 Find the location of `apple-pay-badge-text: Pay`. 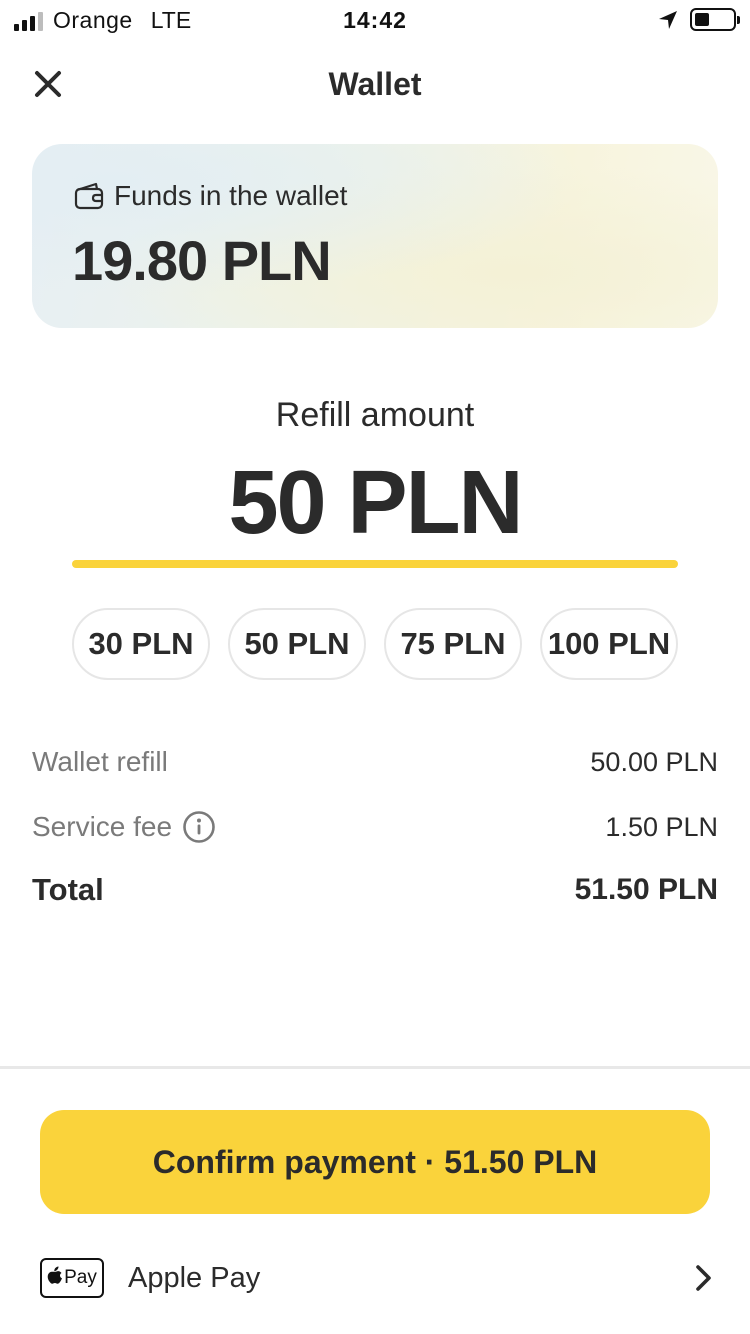

apple-pay-badge-text: Pay is located at coordinates (80, 1277).